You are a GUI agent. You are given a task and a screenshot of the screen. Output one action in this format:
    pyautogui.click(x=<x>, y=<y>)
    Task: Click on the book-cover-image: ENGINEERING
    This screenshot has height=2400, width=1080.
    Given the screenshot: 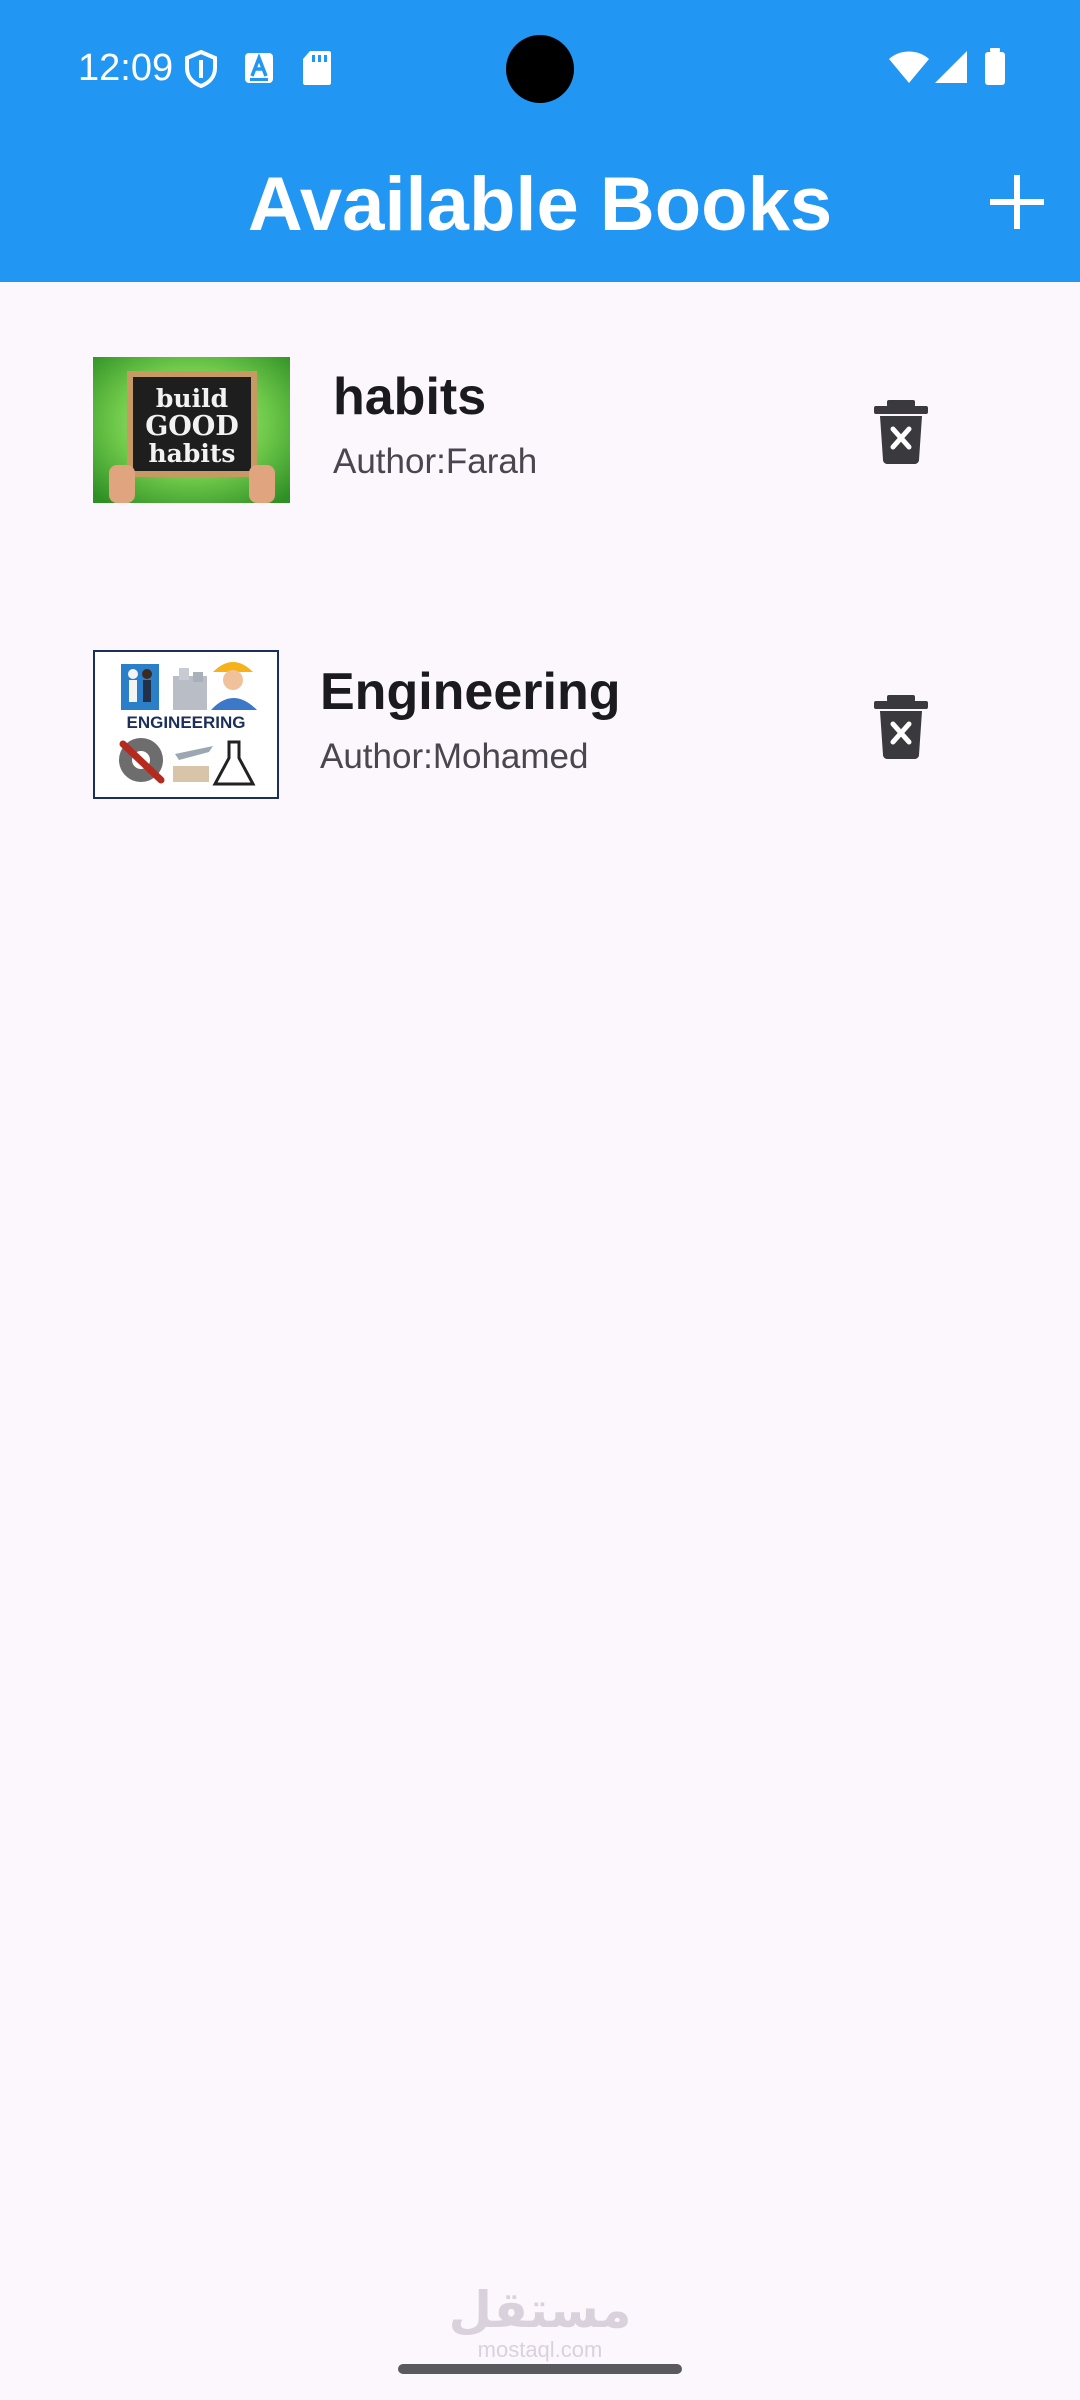 What is the action you would take?
    pyautogui.click(x=186, y=724)
    